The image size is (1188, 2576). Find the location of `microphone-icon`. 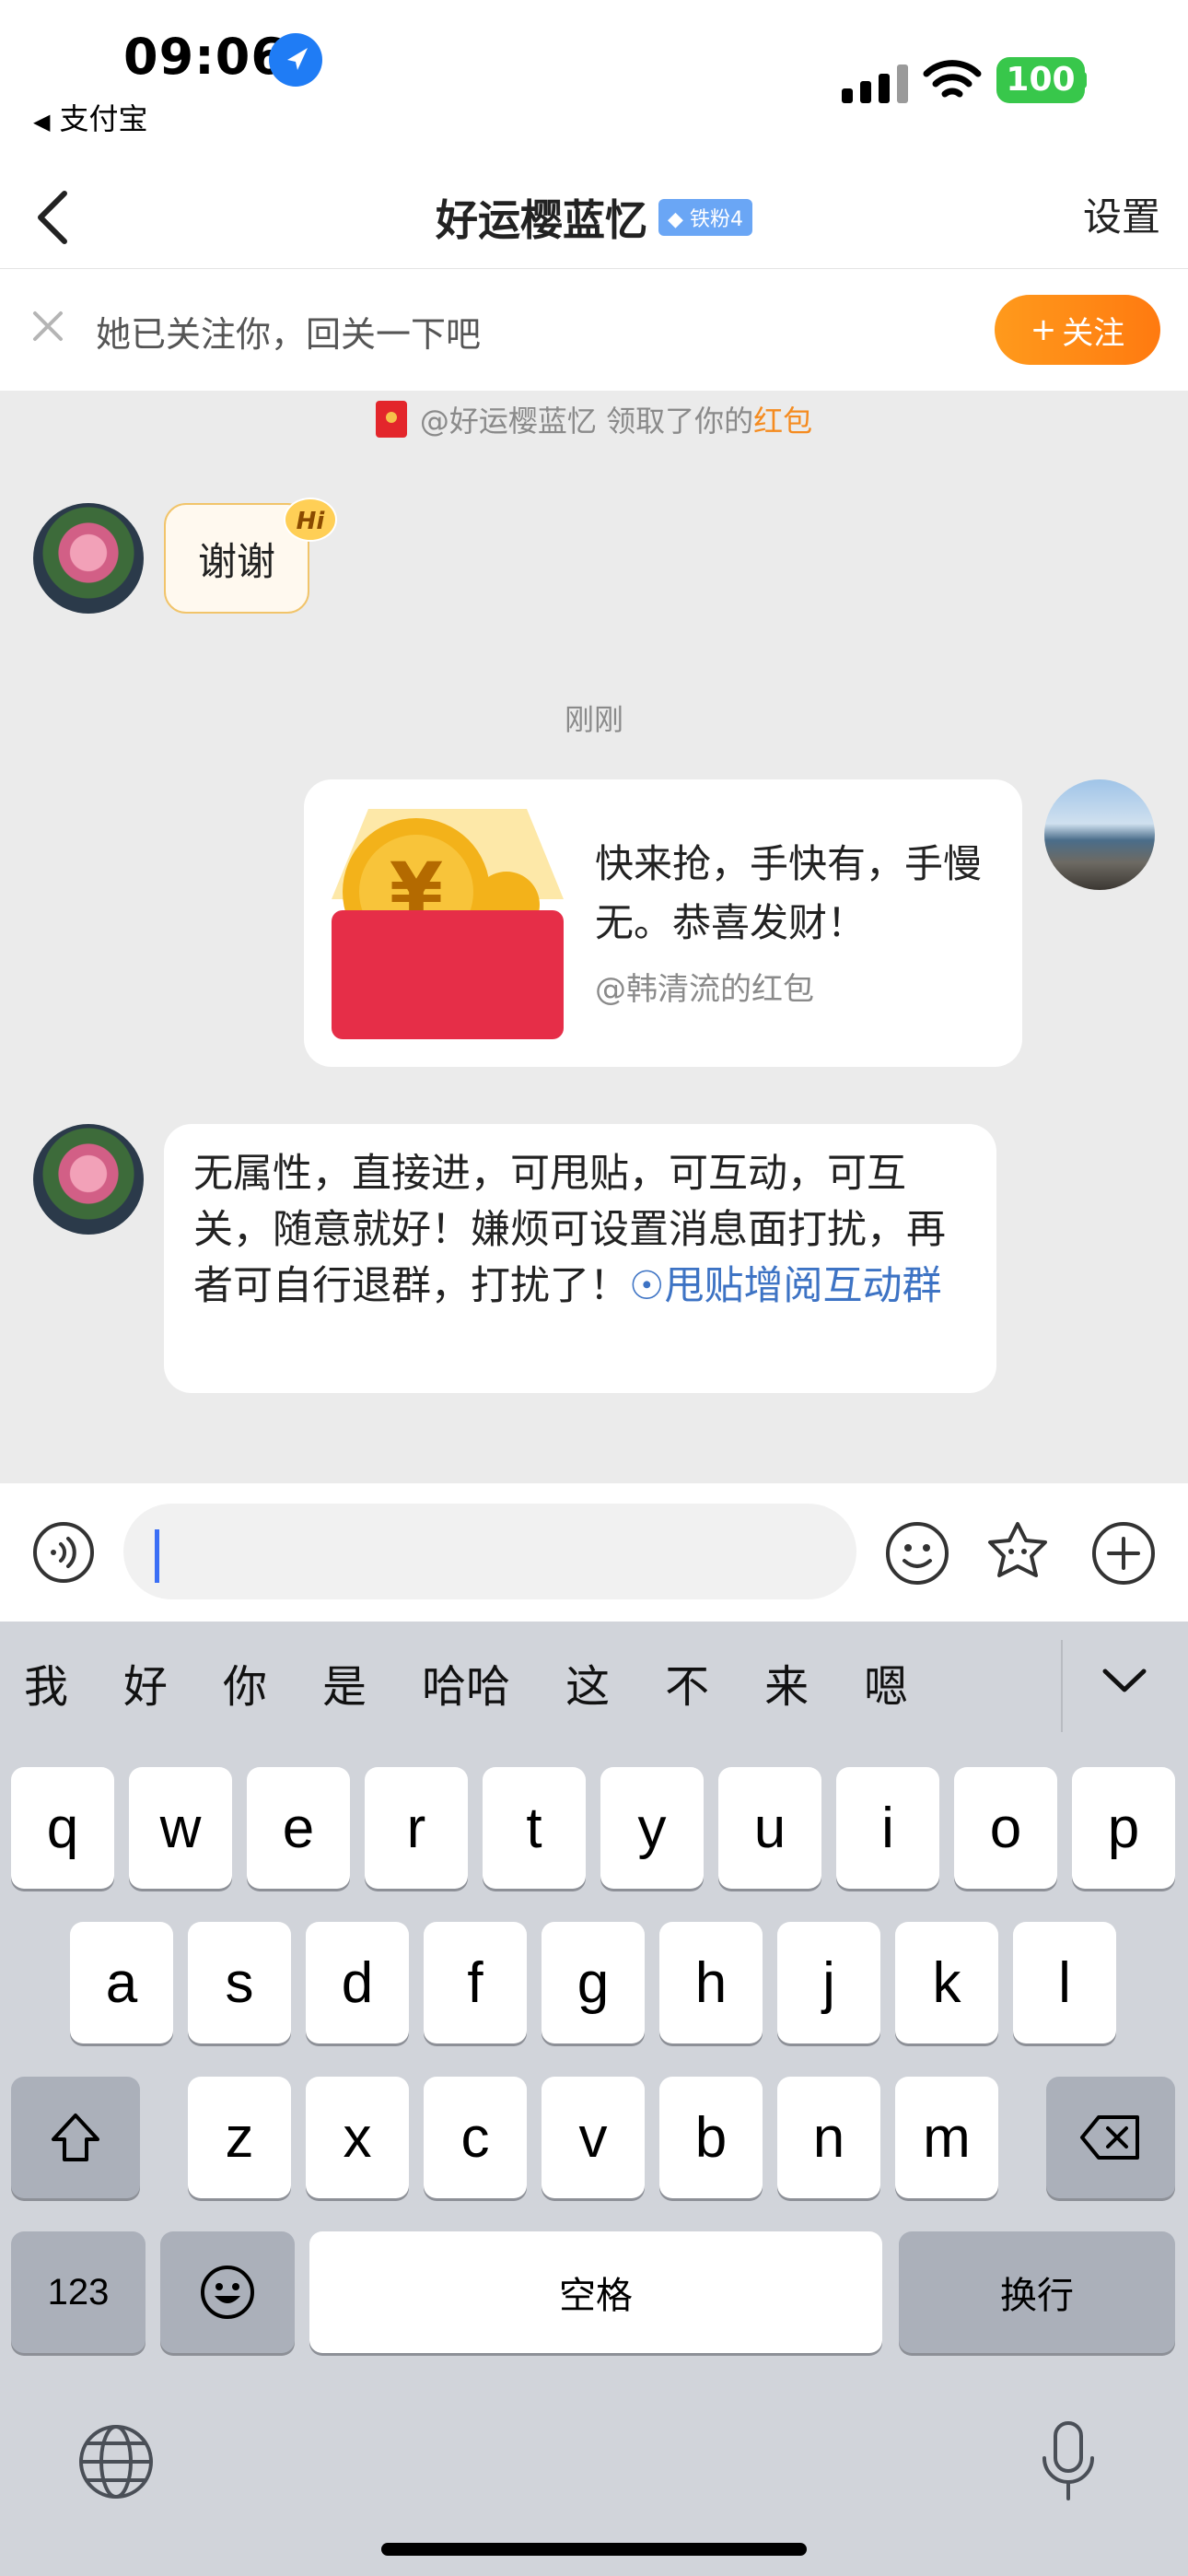

microphone-icon is located at coordinates (1068, 2462).